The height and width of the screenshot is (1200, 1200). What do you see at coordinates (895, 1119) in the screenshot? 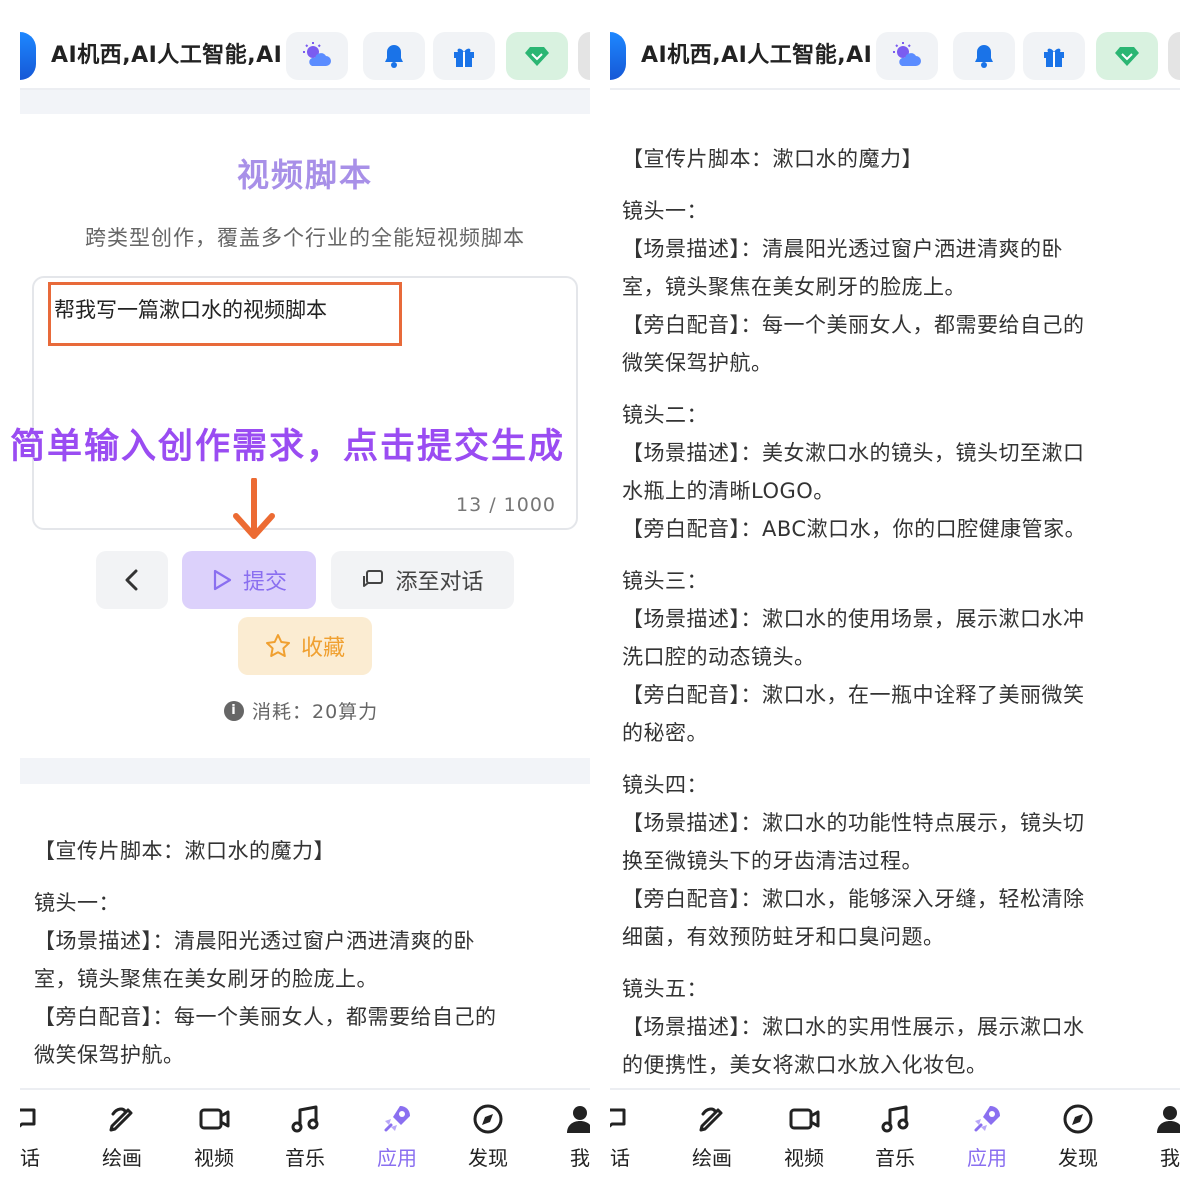
I see `music-icon` at bounding box center [895, 1119].